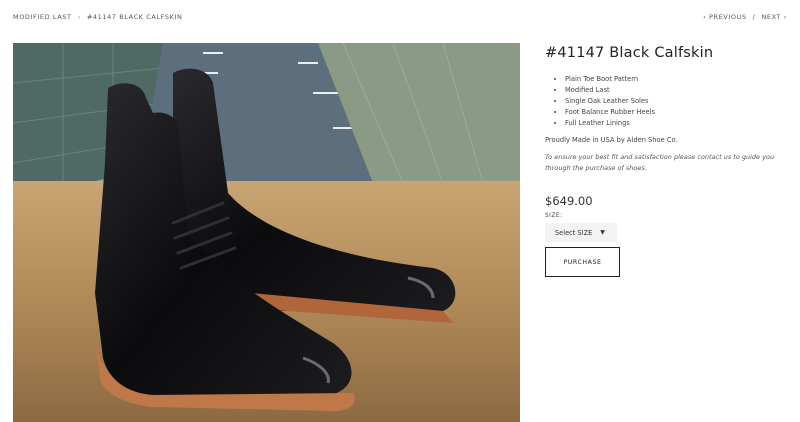  What do you see at coordinates (574, 232) in the screenshot?
I see `size-select-value: Select SIZE` at bounding box center [574, 232].